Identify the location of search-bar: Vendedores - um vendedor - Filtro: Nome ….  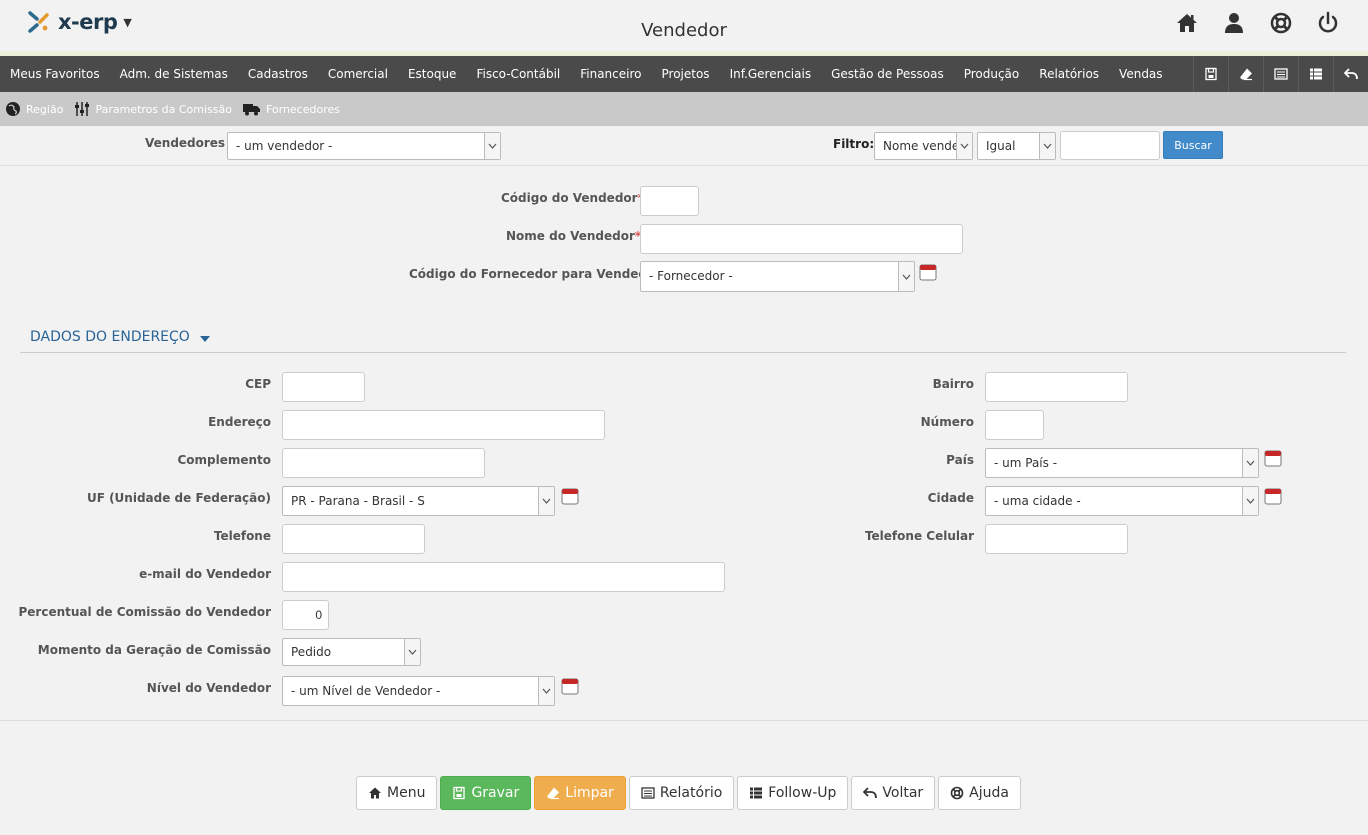
(684, 146).